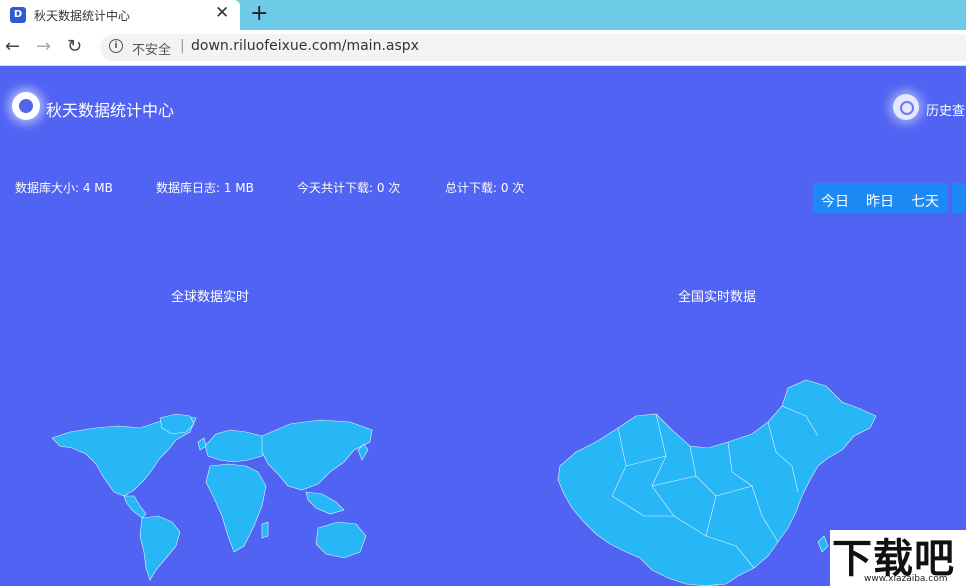  Describe the element at coordinates (325, 503) in the screenshot. I see `southeast-asia-region` at that location.